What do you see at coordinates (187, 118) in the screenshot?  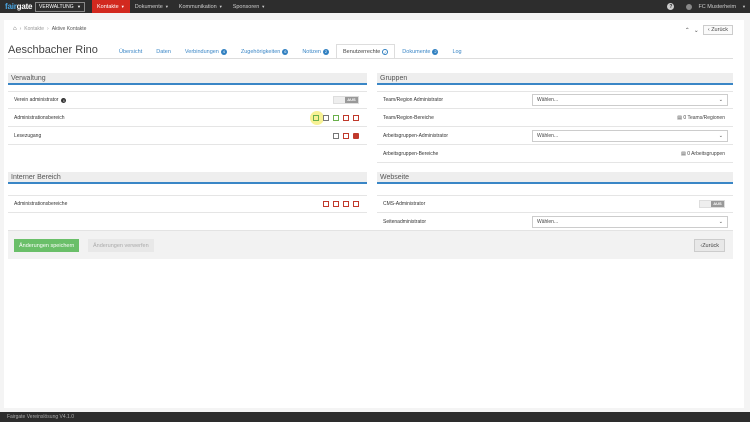 I see `row-administrationsbereich: Administrationsbereich` at bounding box center [187, 118].